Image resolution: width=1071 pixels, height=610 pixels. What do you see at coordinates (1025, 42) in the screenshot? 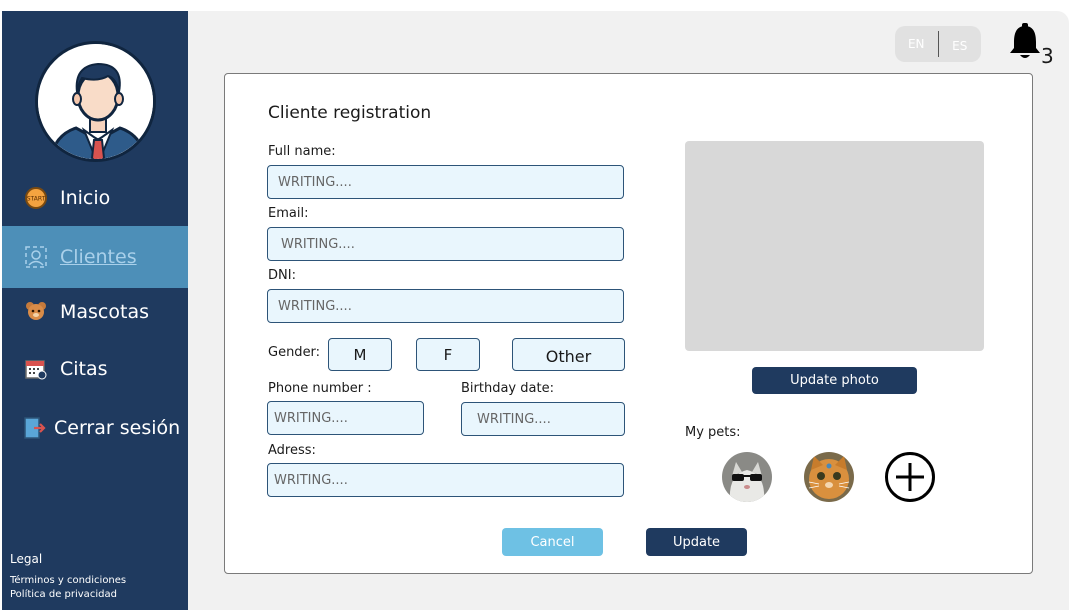
I see `bell-icon` at bounding box center [1025, 42].